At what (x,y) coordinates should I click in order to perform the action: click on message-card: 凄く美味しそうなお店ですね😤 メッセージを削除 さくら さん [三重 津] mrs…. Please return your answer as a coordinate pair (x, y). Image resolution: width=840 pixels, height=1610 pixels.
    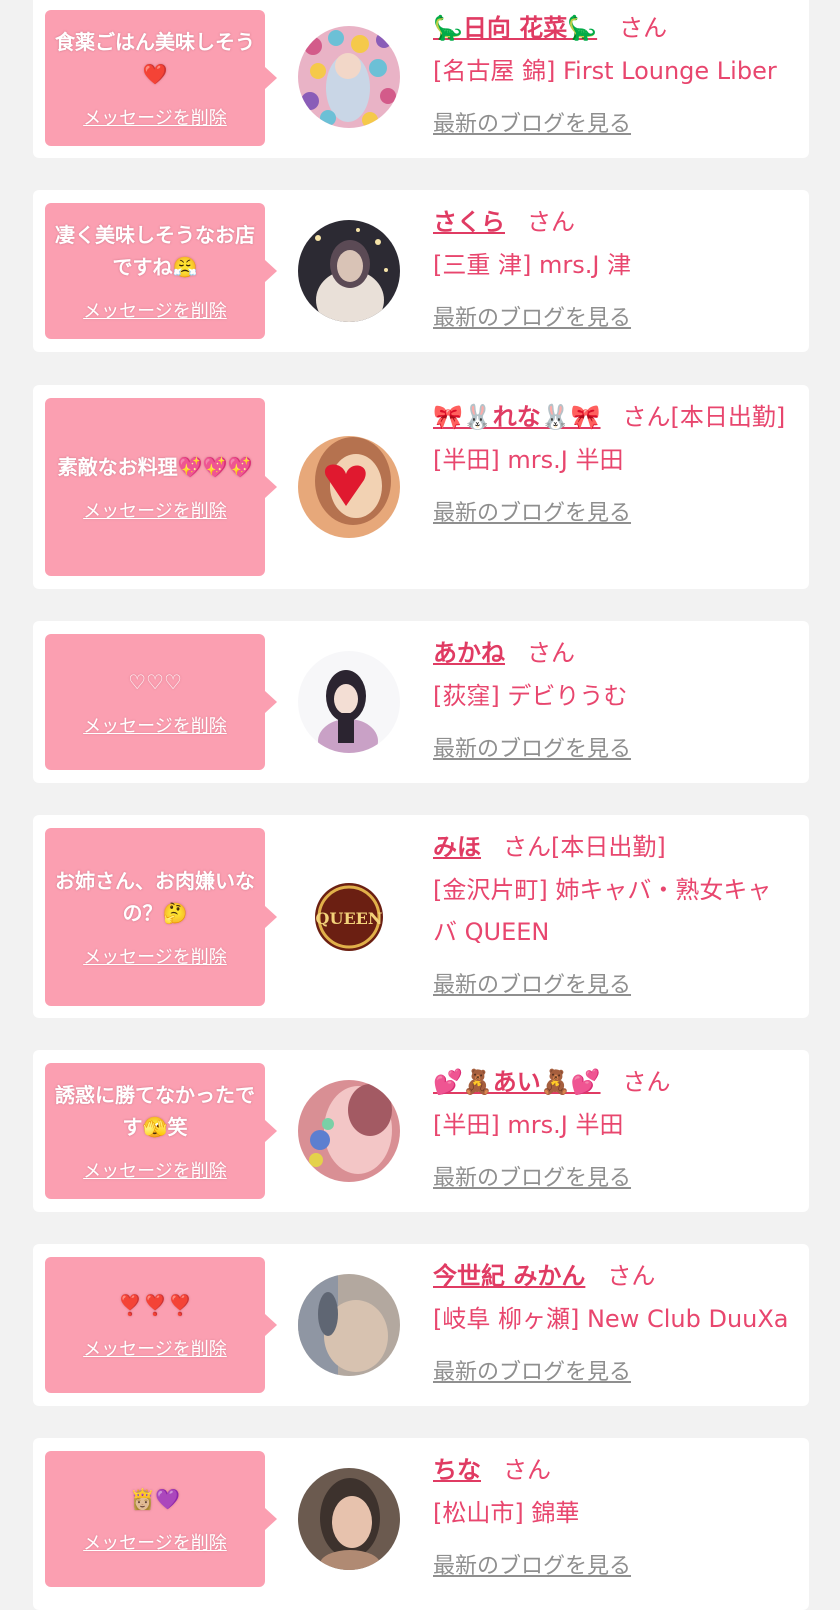
    Looking at the image, I should click on (421, 271).